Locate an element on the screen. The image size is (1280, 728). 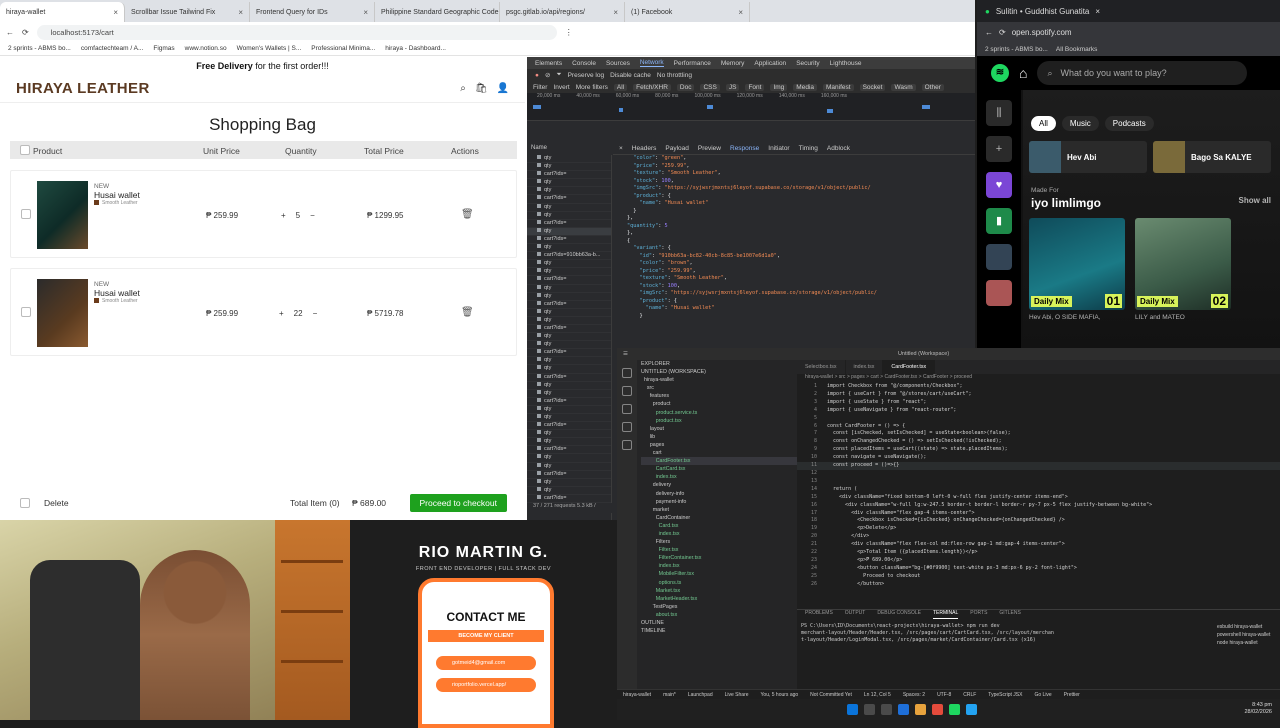
explorer-item: cart is located at coordinates (719, 453).